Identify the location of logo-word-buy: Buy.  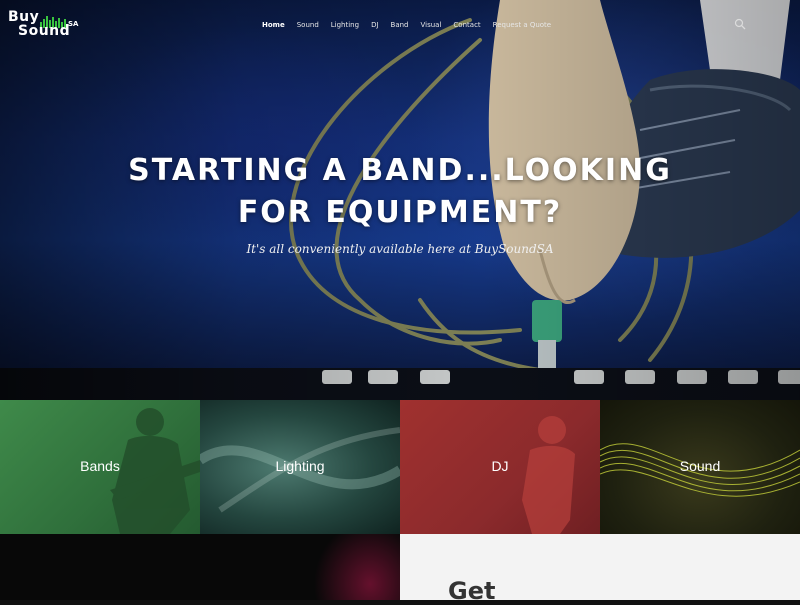
(24, 17).